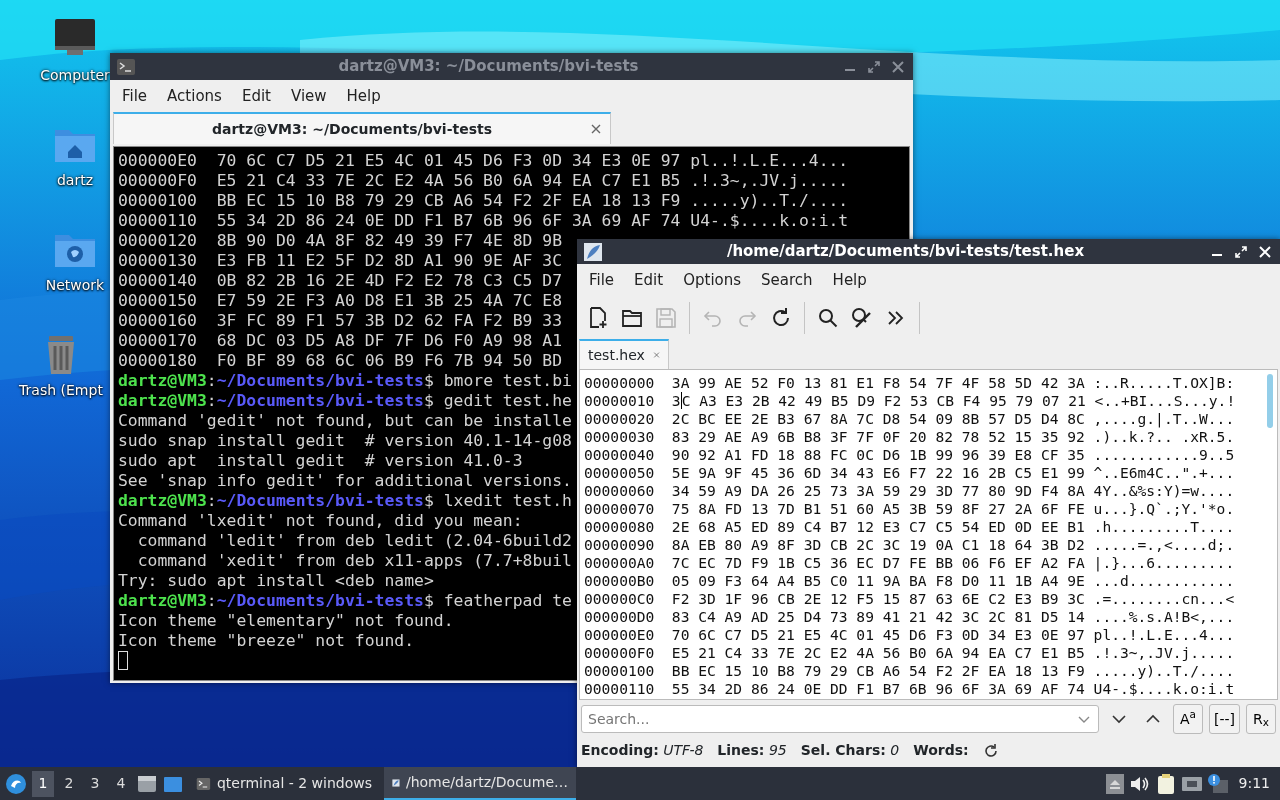  I want to click on window-title: /home/dartz/Documents/bvi-tests/test.hex, so click(905, 252).